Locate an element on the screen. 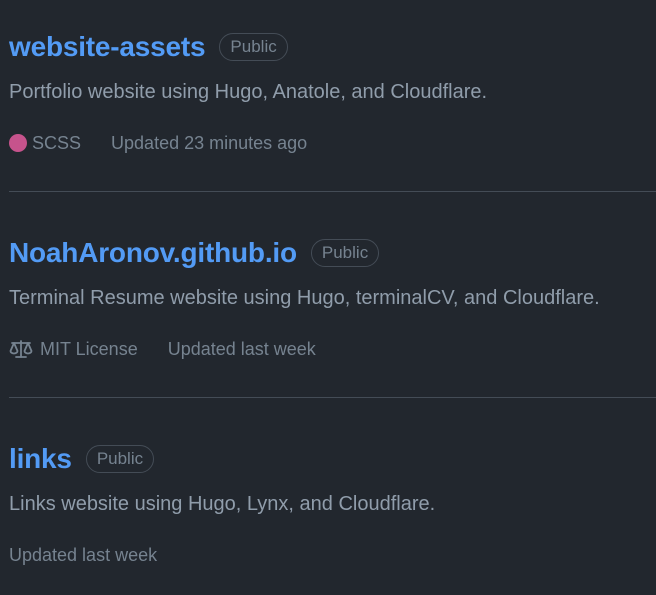 Image resolution: width=656 pixels, height=595 pixels. repo-name-link: links is located at coordinates (40, 459).